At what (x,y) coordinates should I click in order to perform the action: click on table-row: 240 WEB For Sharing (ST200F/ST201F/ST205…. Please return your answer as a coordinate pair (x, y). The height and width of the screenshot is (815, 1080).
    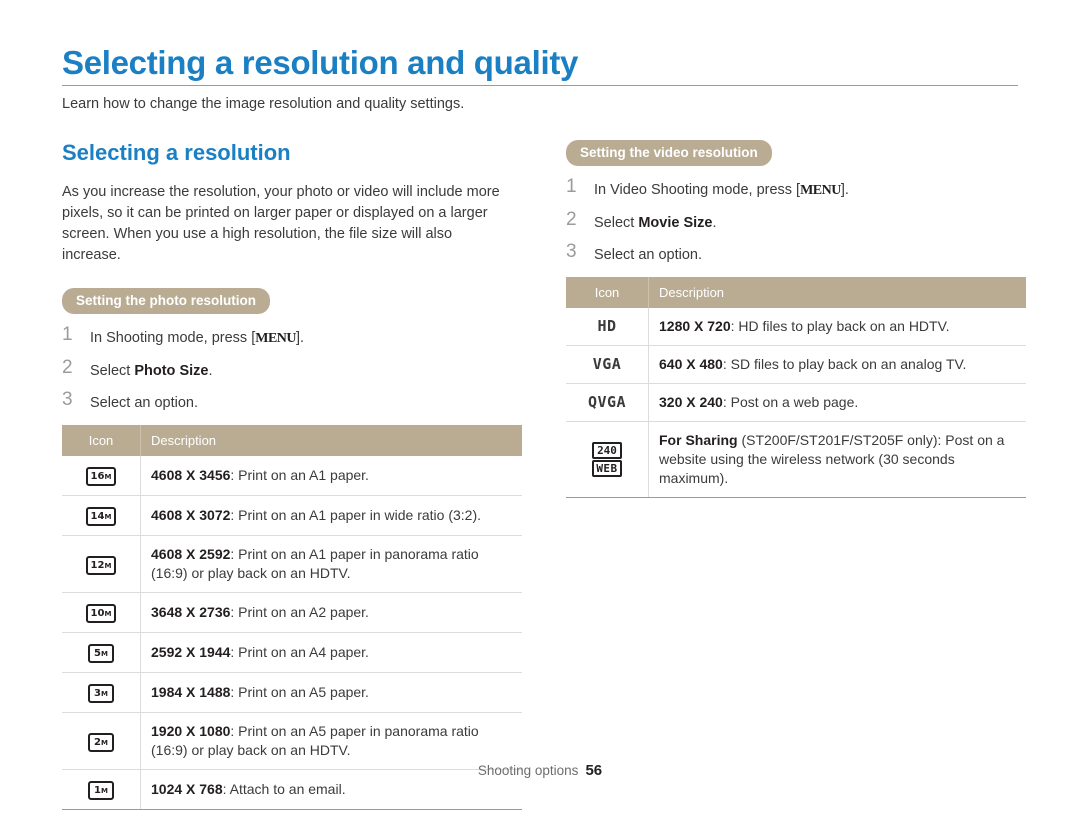
    Looking at the image, I should click on (796, 459).